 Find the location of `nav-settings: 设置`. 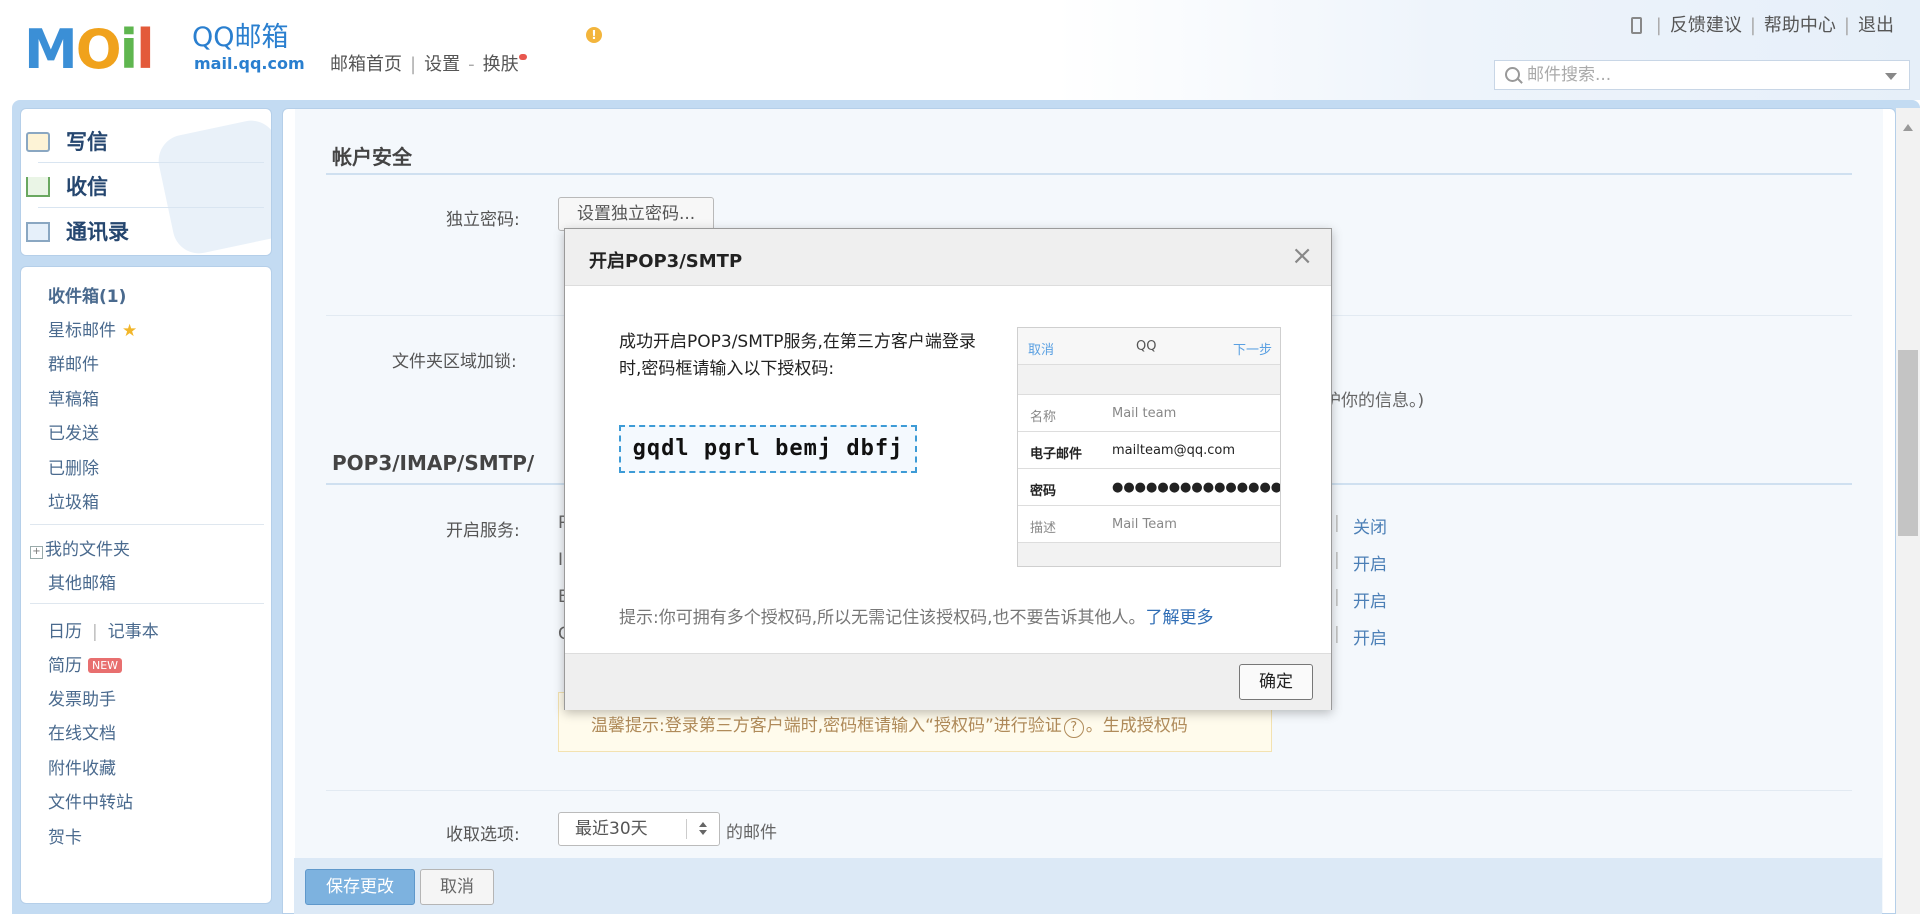

nav-settings: 设置 is located at coordinates (442, 64).